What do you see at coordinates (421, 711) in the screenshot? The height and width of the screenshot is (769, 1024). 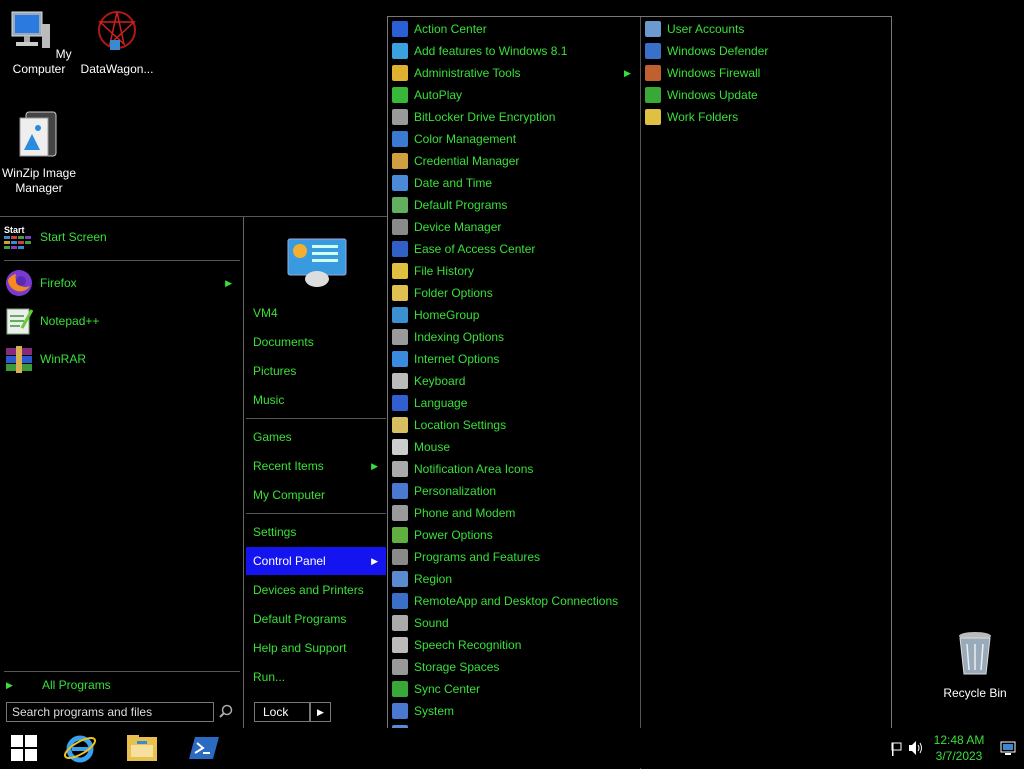 I see `control-panel-item: System` at bounding box center [421, 711].